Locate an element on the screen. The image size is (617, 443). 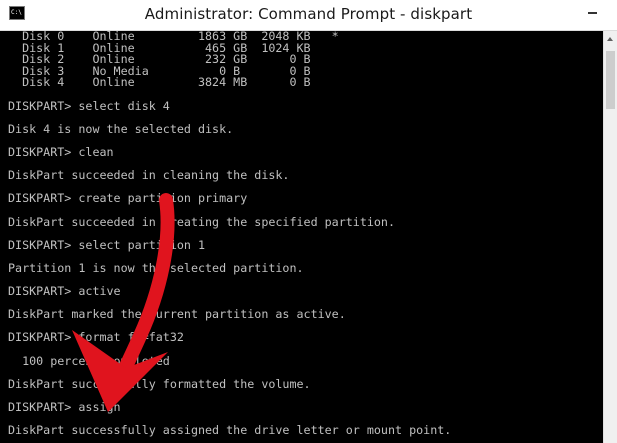
minimize-button is located at coordinates (592, 12).